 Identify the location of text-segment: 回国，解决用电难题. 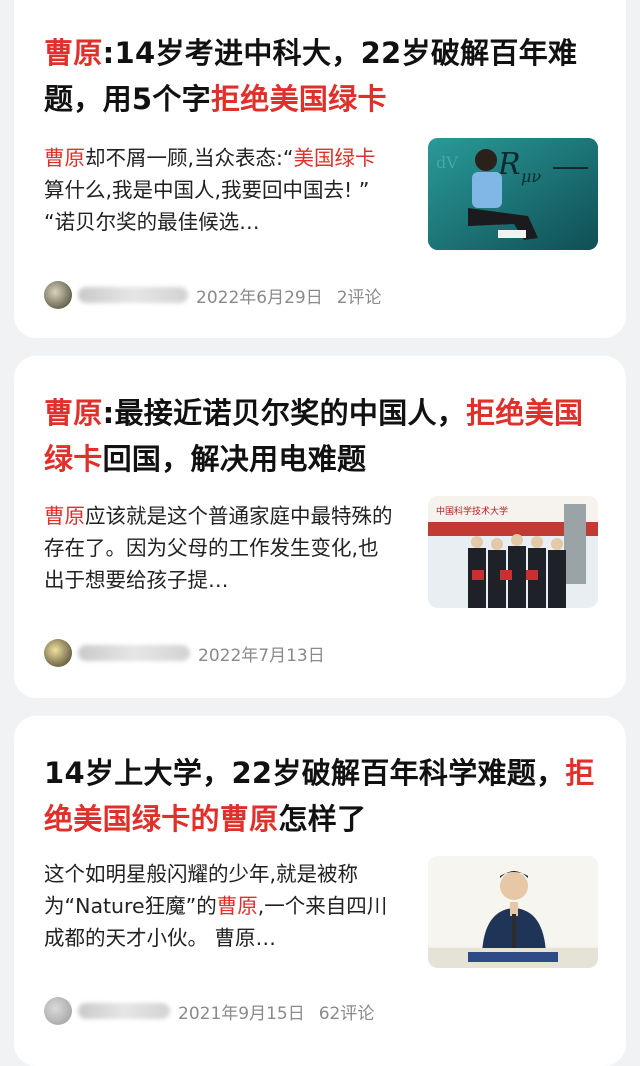
(234, 459).